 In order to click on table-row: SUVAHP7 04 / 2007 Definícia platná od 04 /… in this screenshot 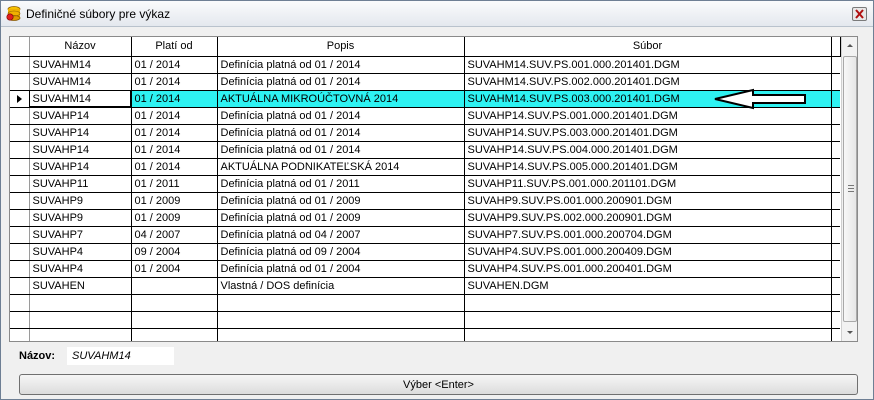, I will do `click(425, 235)`.